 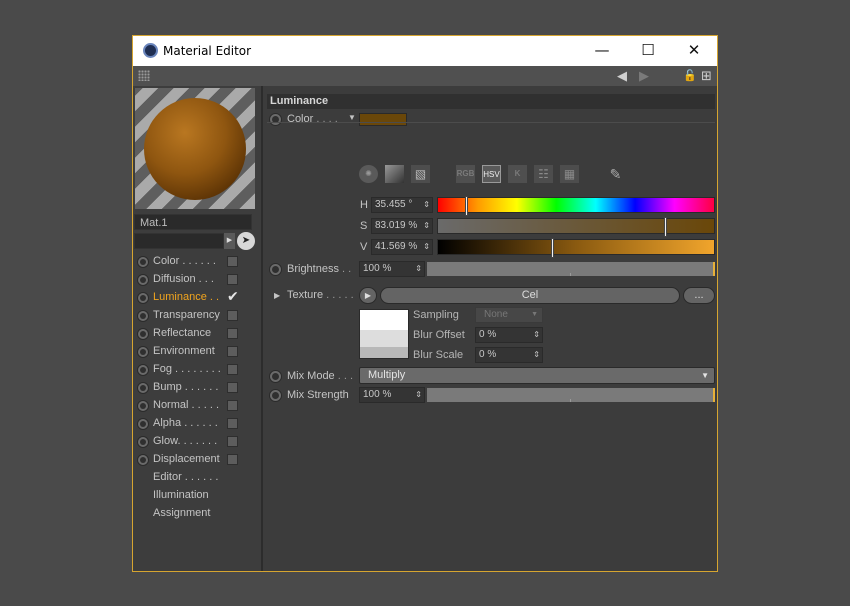 I want to click on channel-item: Illumination, so click(x=197, y=496).